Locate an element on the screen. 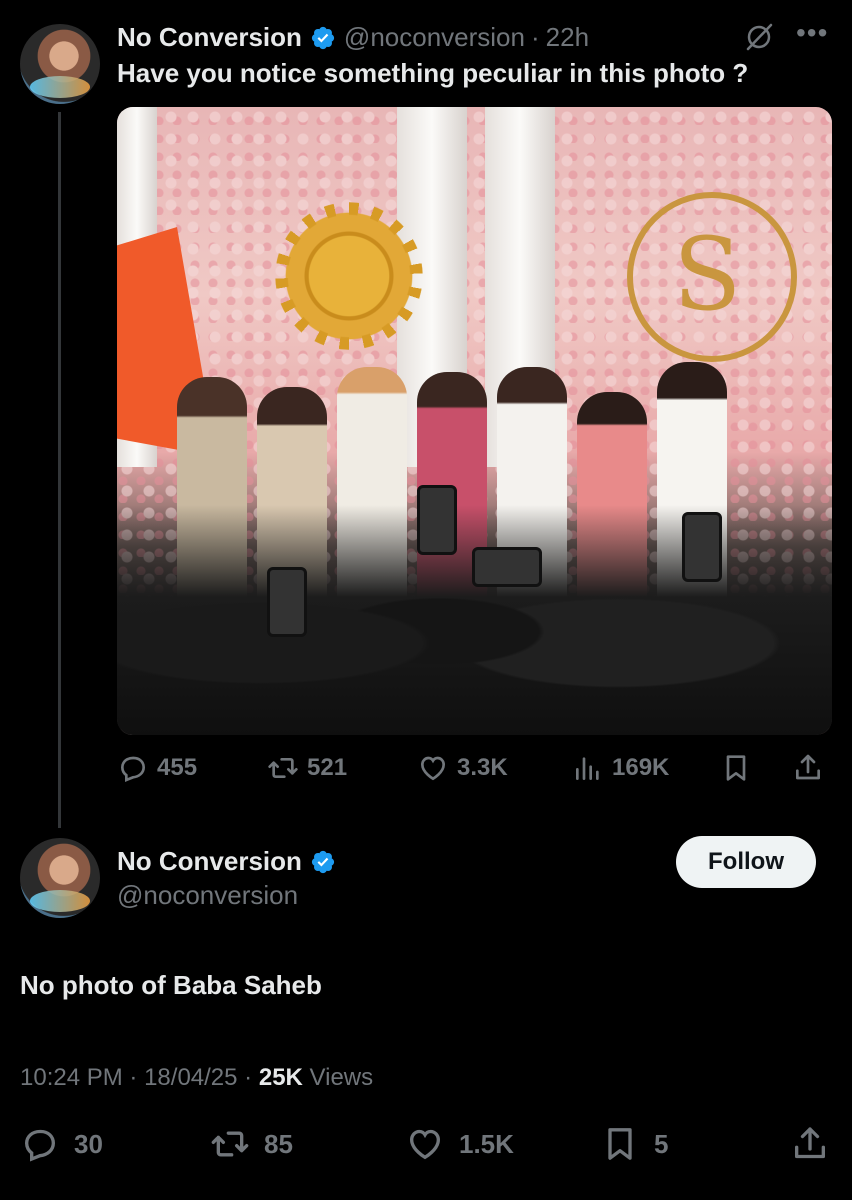  thread-connector-line is located at coordinates (59, 470).